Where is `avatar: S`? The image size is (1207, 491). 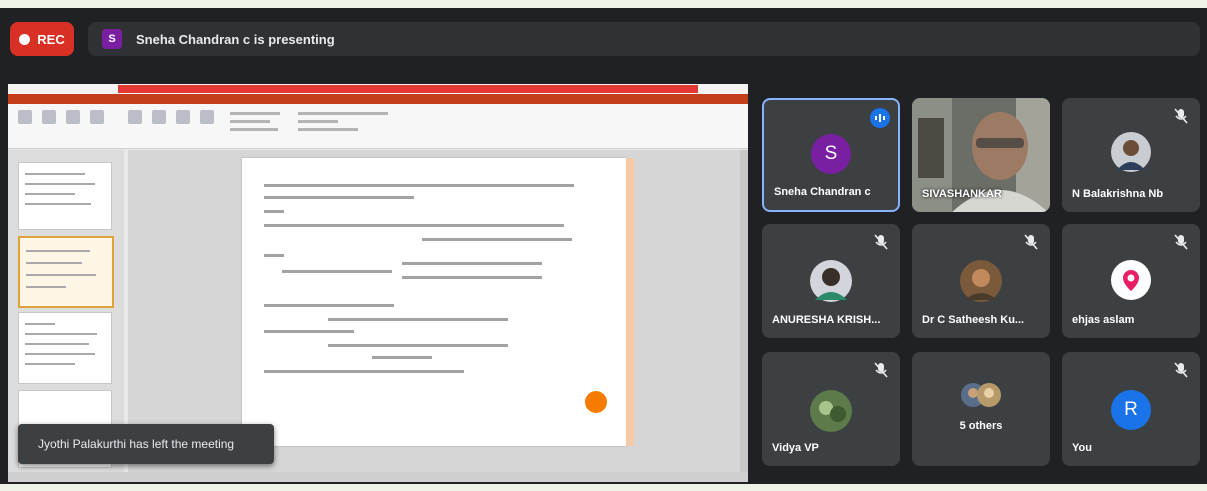
avatar: S is located at coordinates (831, 154).